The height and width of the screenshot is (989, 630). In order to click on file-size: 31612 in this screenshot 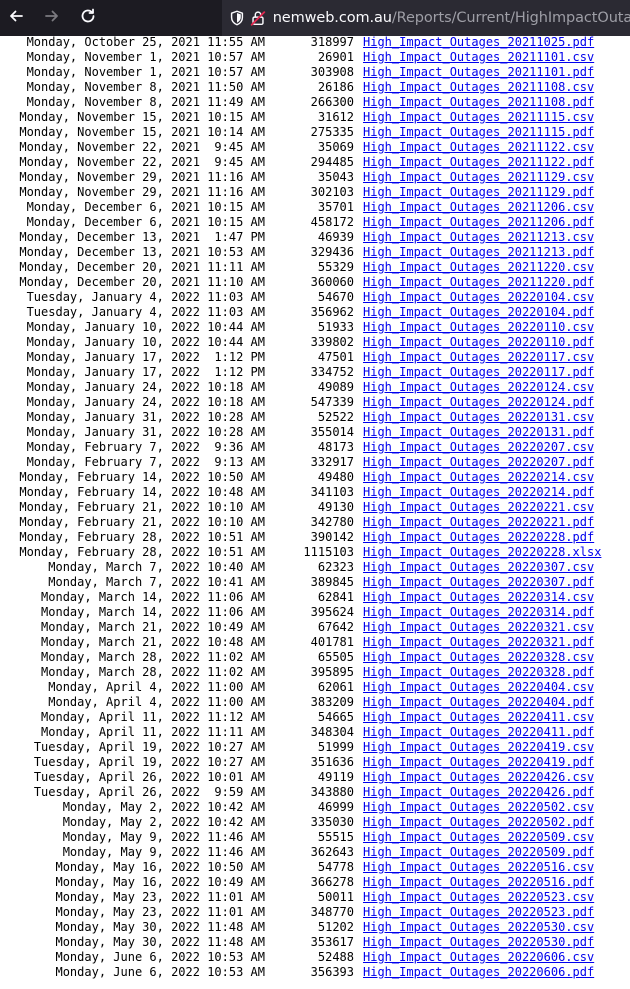, I will do `click(335, 117)`.